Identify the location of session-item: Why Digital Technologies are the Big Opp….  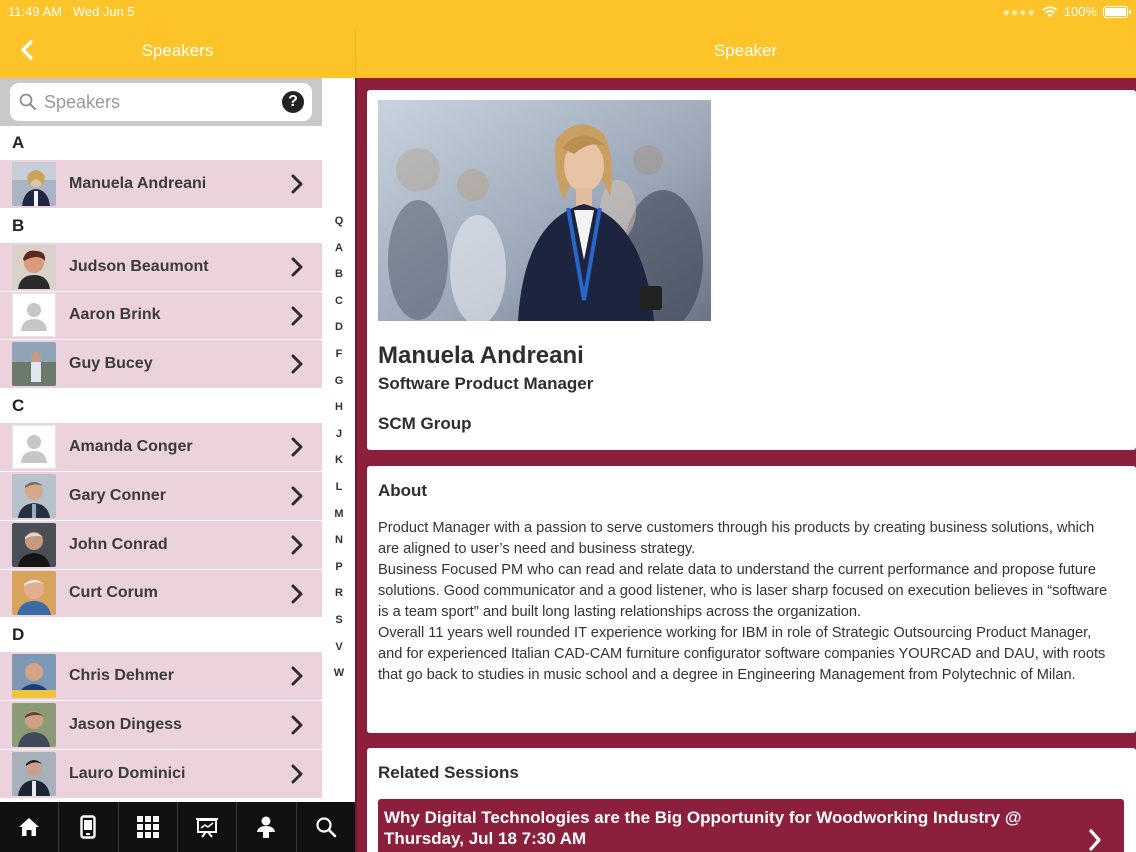
(751, 825).